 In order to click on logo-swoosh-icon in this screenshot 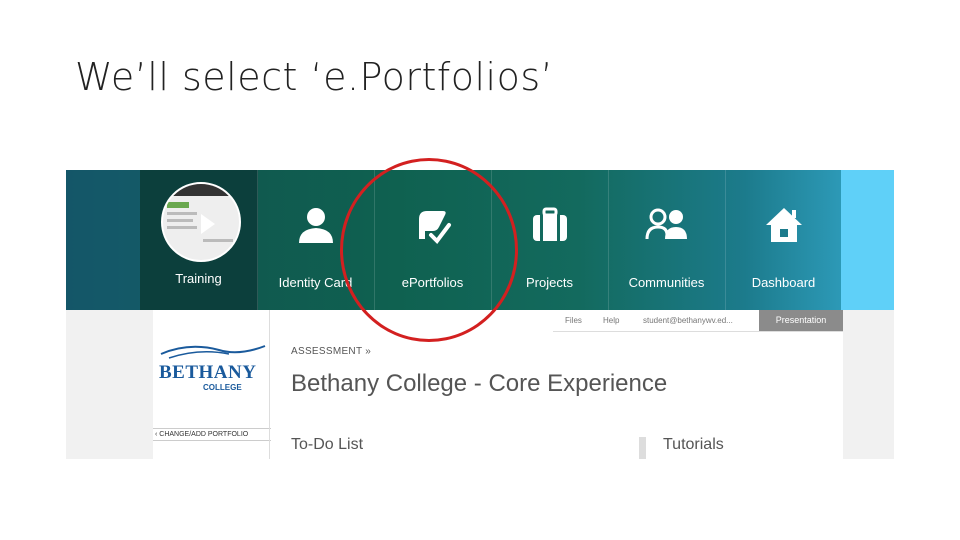, I will do `click(213, 352)`.